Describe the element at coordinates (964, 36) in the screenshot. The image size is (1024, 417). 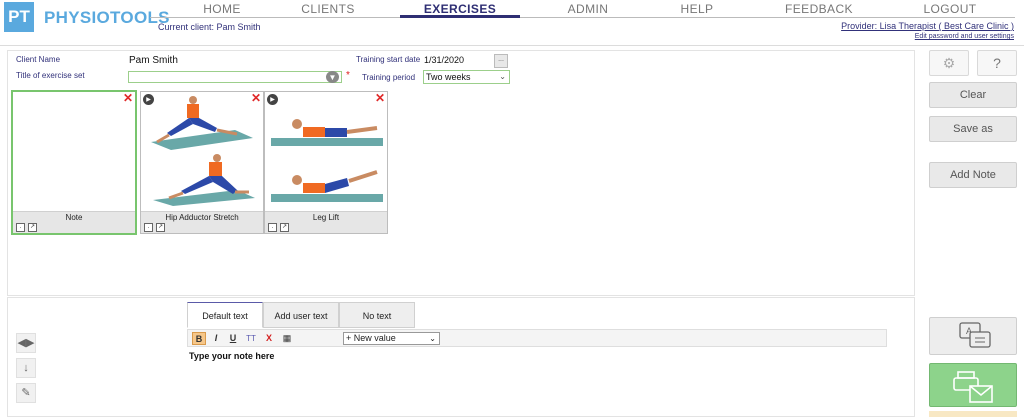
I see `edit-settings-link: Edit password and user settings` at that location.